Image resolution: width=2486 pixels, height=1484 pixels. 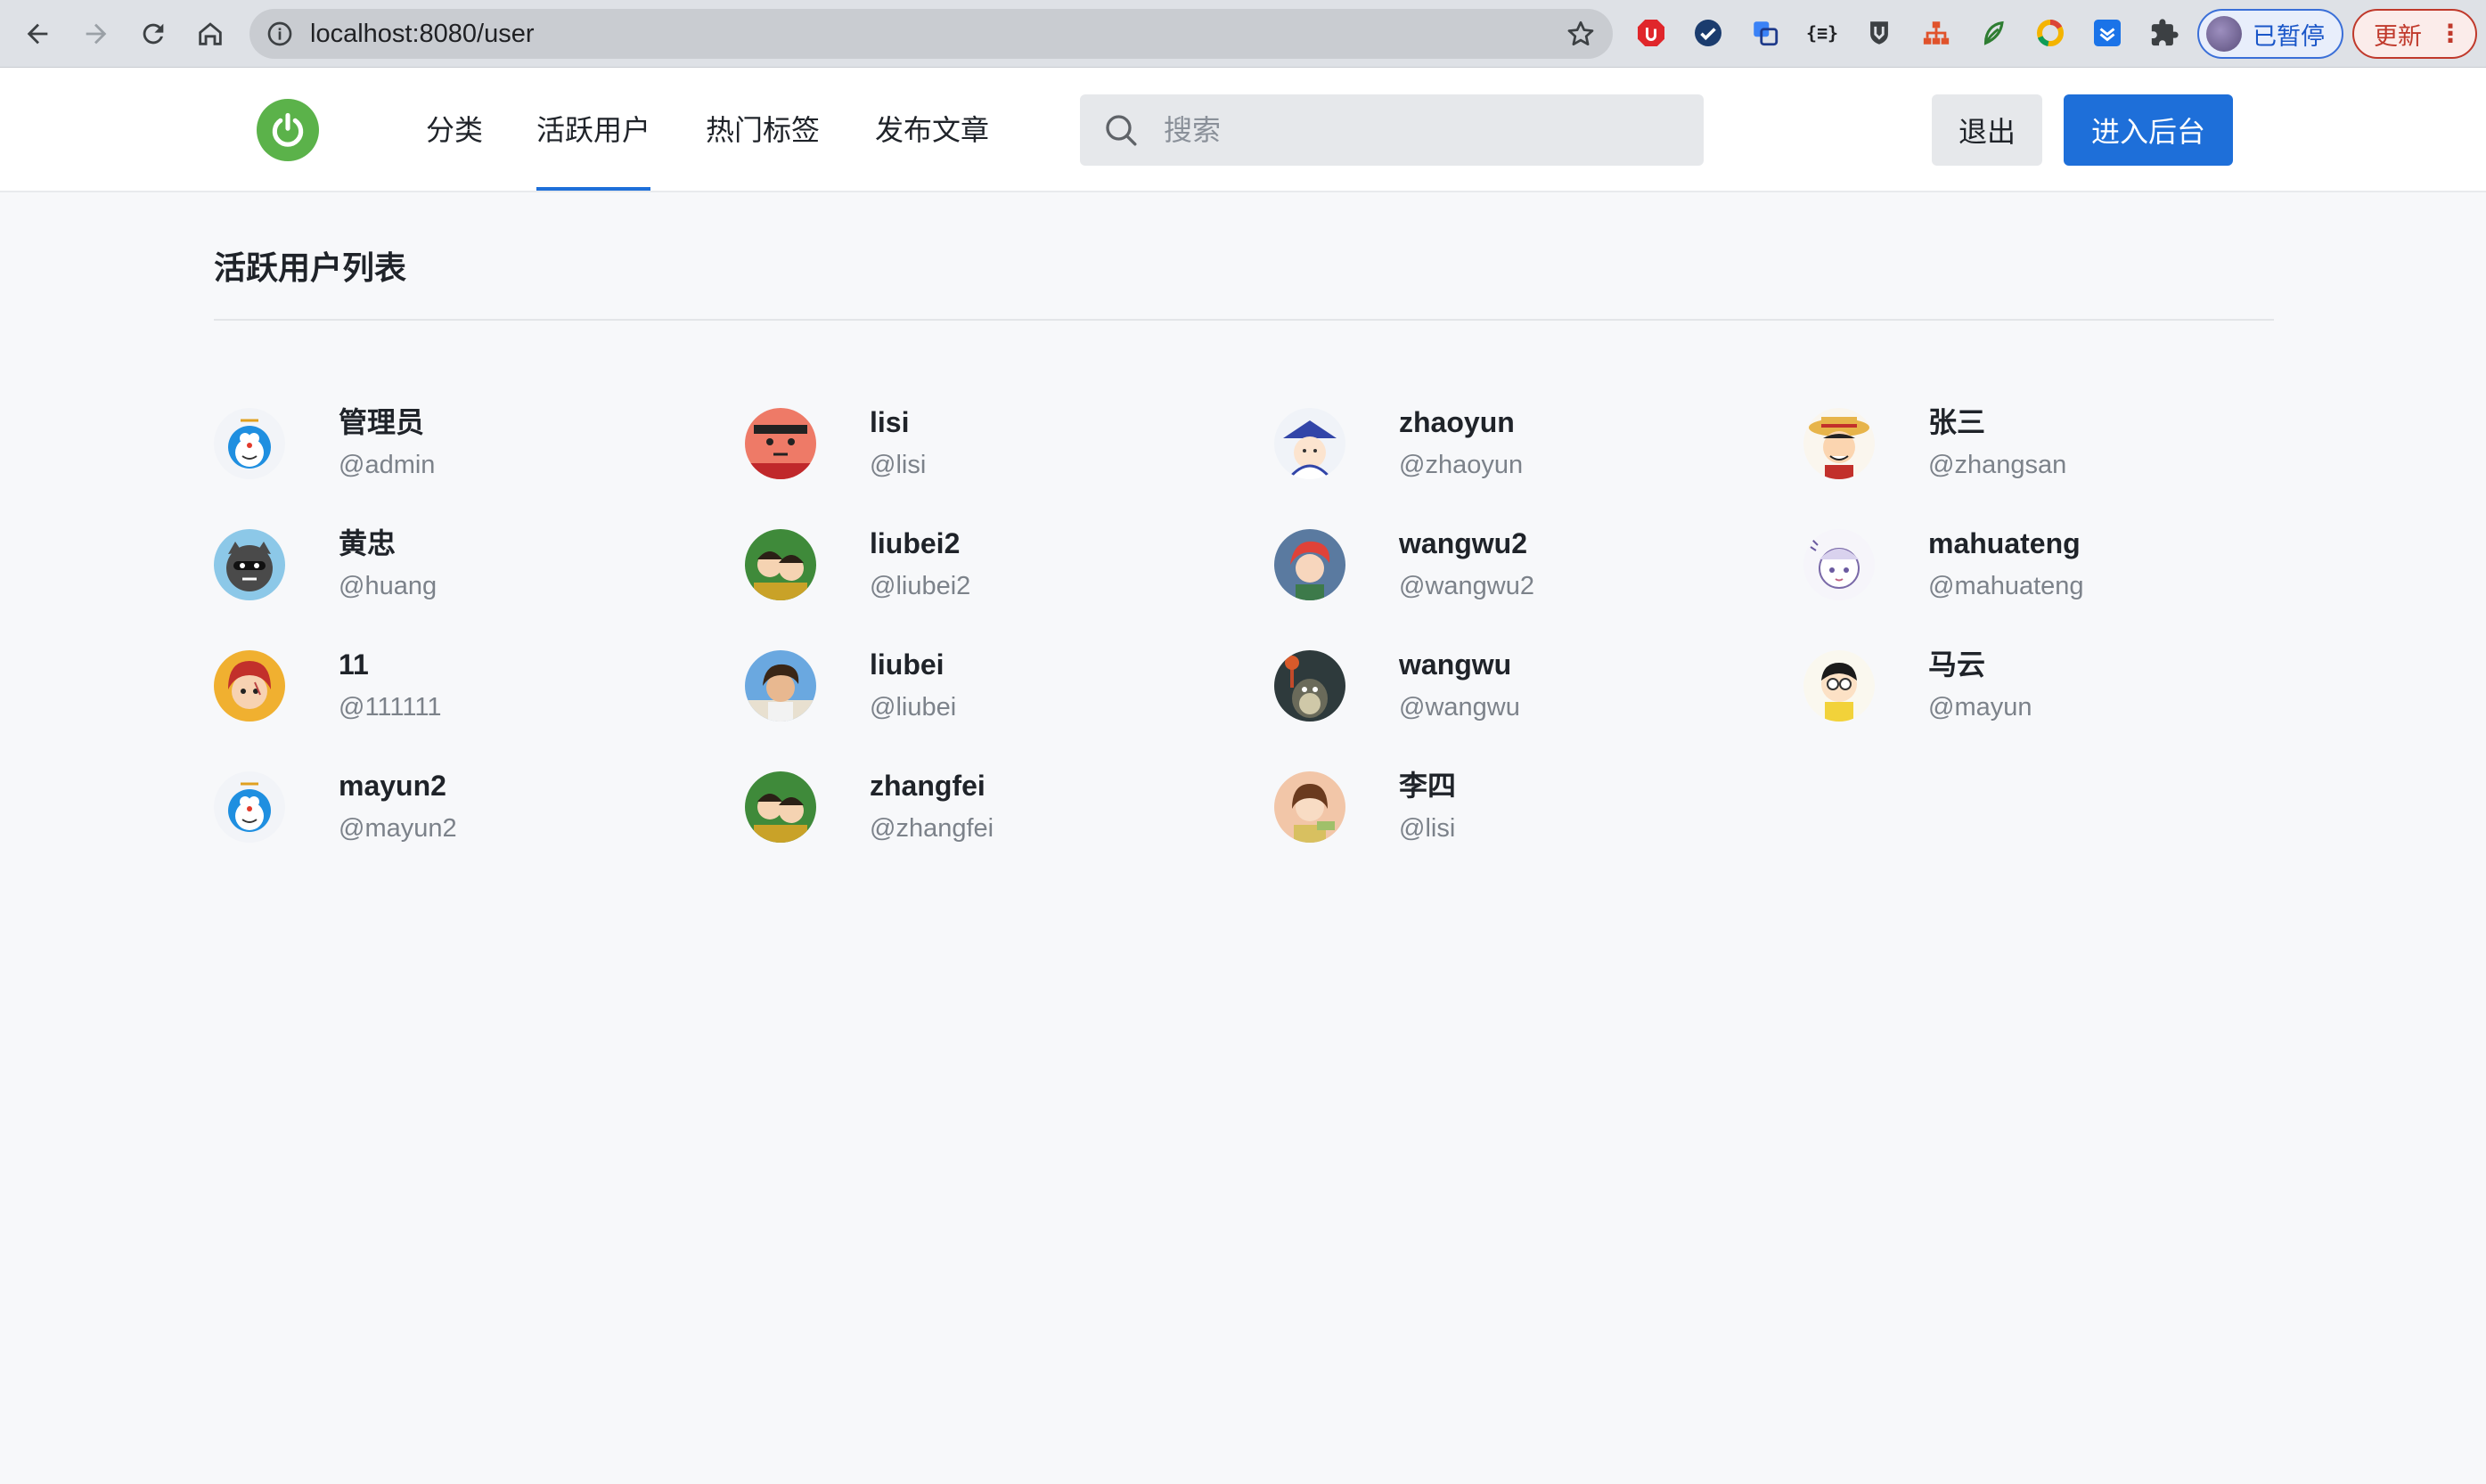 I want to click on site-logo, so click(x=288, y=130).